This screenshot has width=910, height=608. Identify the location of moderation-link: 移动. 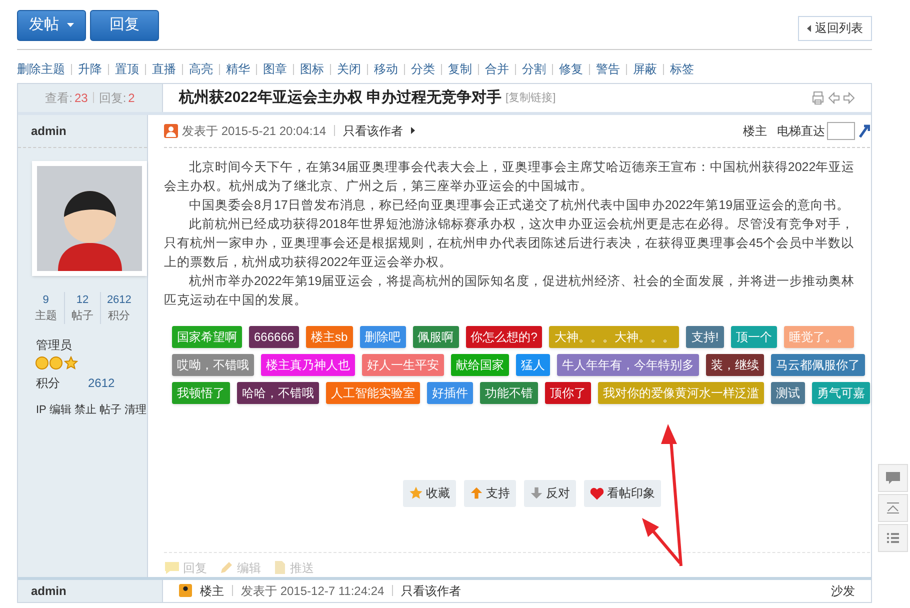
(386, 69).